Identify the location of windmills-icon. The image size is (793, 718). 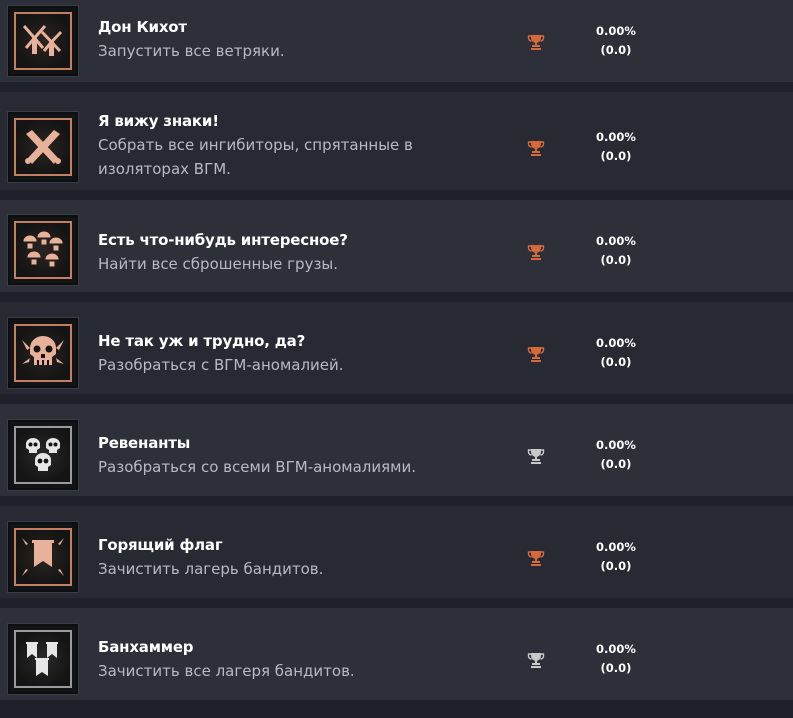
(42, 40).